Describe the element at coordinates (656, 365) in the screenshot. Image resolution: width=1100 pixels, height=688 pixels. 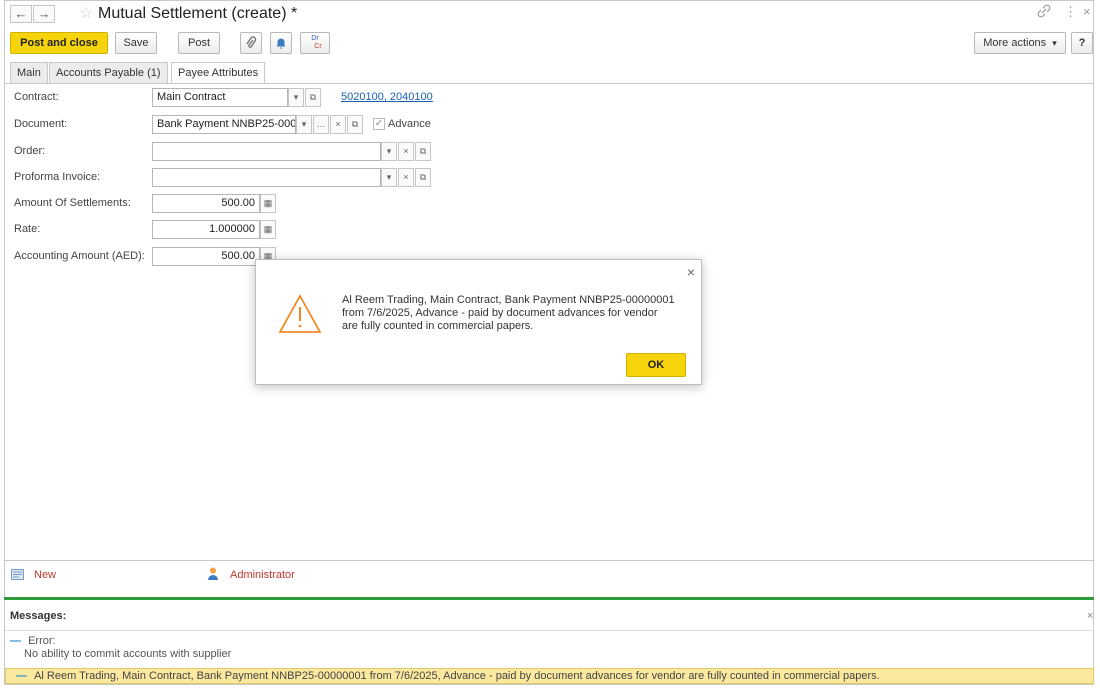
I see `ok-button: OK` at that location.